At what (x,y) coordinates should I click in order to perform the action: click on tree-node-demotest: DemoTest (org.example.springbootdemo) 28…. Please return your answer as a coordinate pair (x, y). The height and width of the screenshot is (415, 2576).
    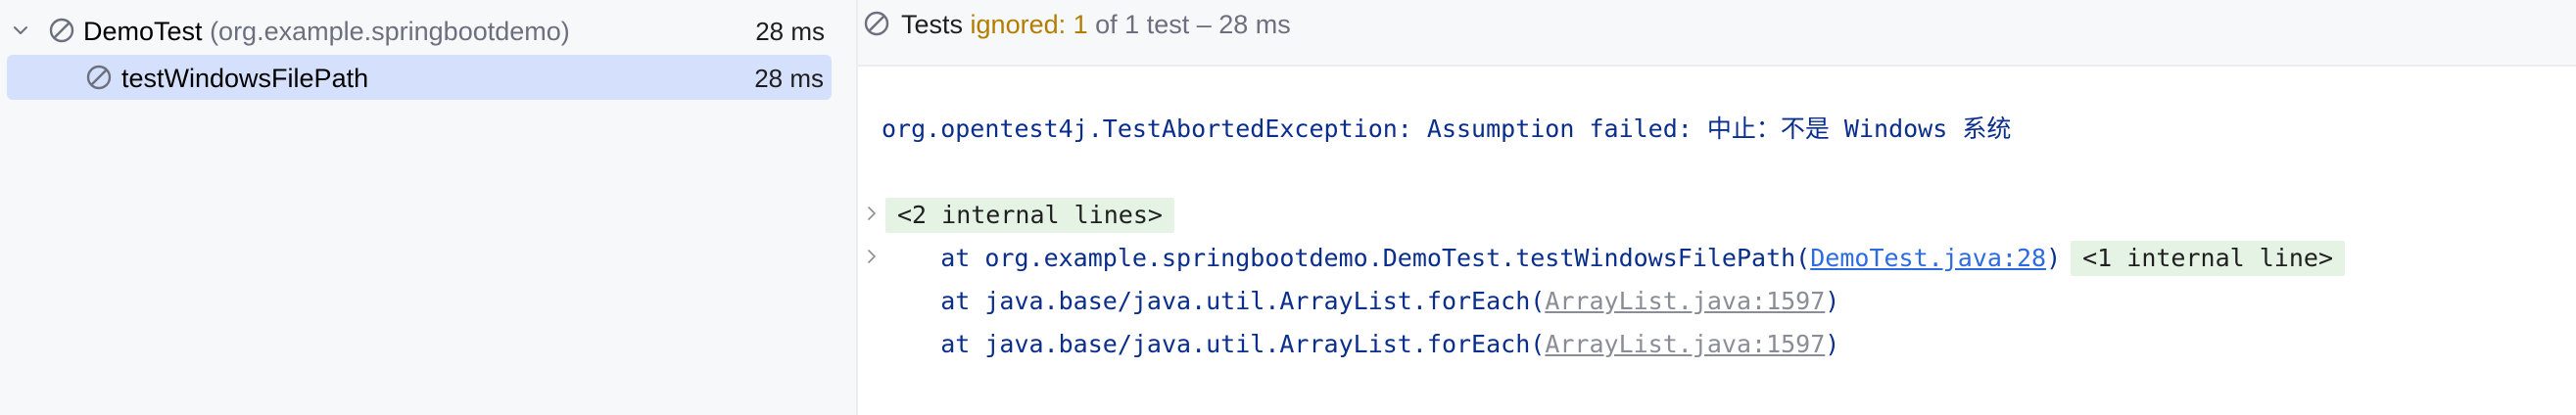
    Looking at the image, I should click on (428, 30).